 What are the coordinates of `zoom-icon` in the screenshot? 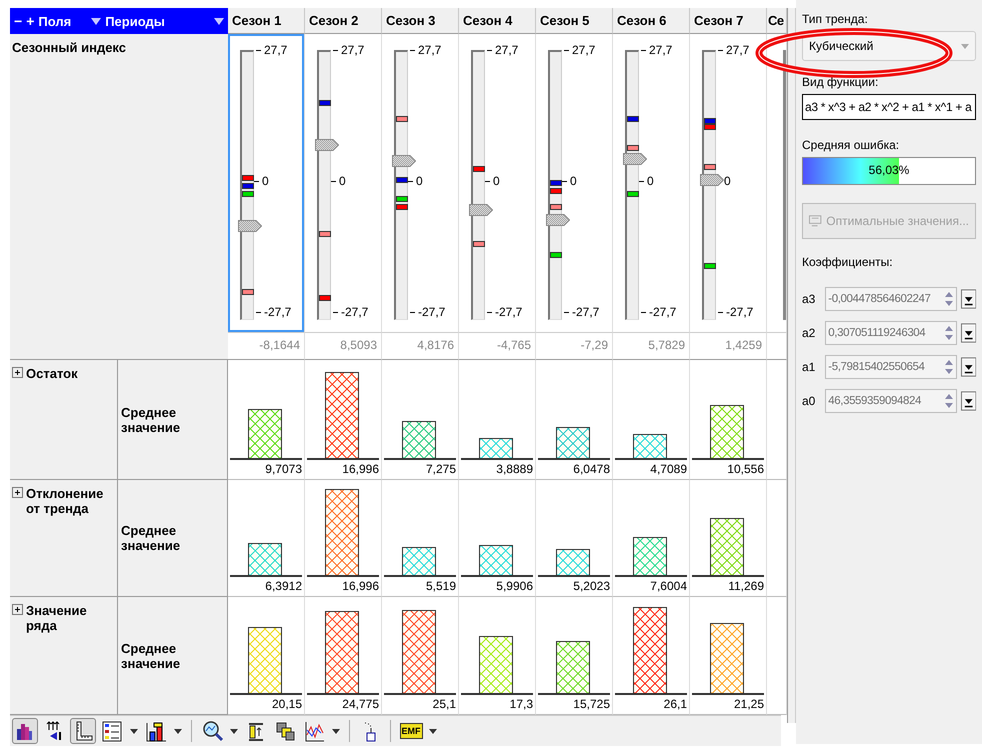 It's located at (212, 731).